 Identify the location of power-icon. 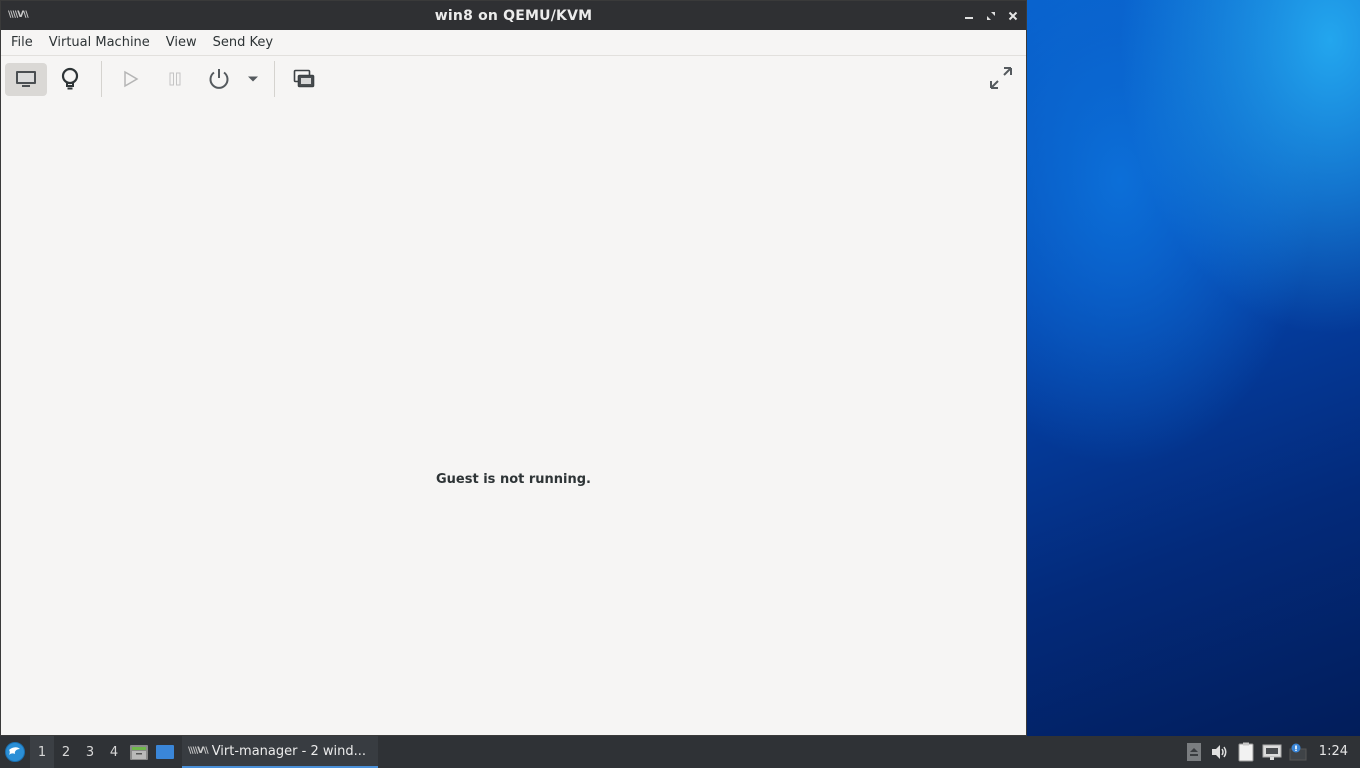
(219, 79).